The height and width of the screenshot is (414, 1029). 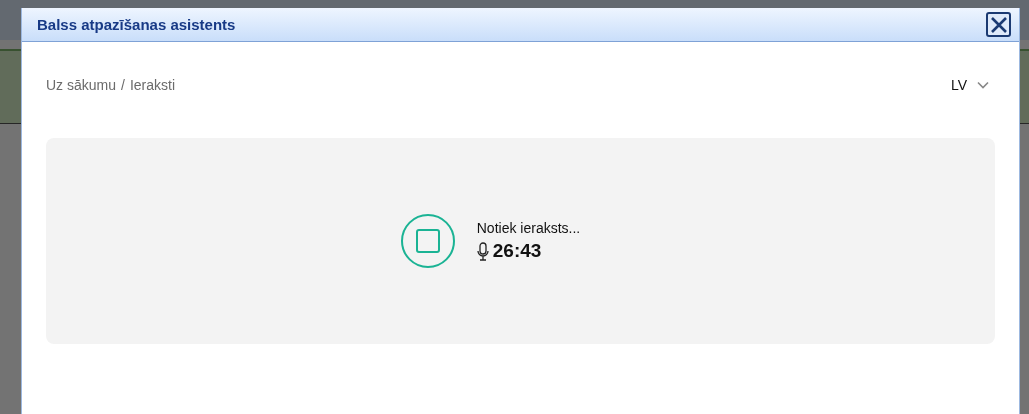 What do you see at coordinates (482, 251) in the screenshot?
I see `microphone-icon` at bounding box center [482, 251].